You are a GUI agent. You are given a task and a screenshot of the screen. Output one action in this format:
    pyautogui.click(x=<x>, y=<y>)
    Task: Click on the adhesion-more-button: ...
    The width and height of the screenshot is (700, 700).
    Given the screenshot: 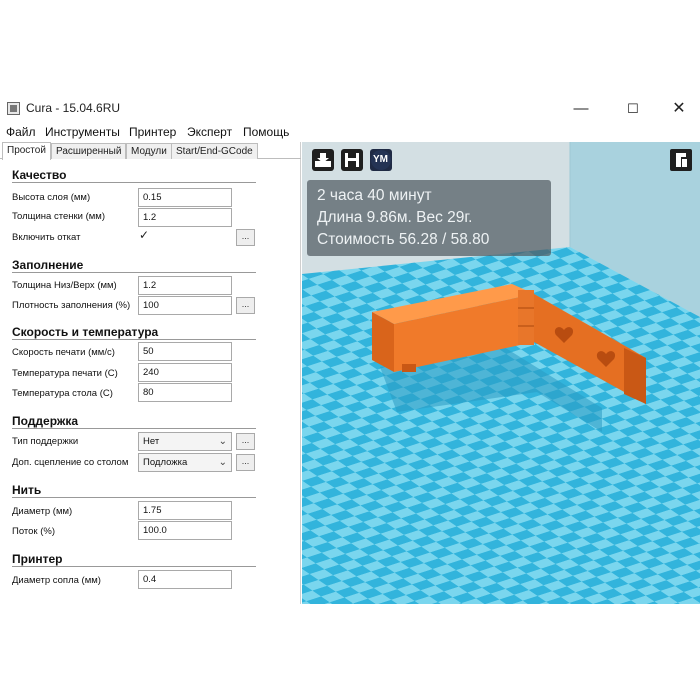 What is the action you would take?
    pyautogui.click(x=245, y=462)
    